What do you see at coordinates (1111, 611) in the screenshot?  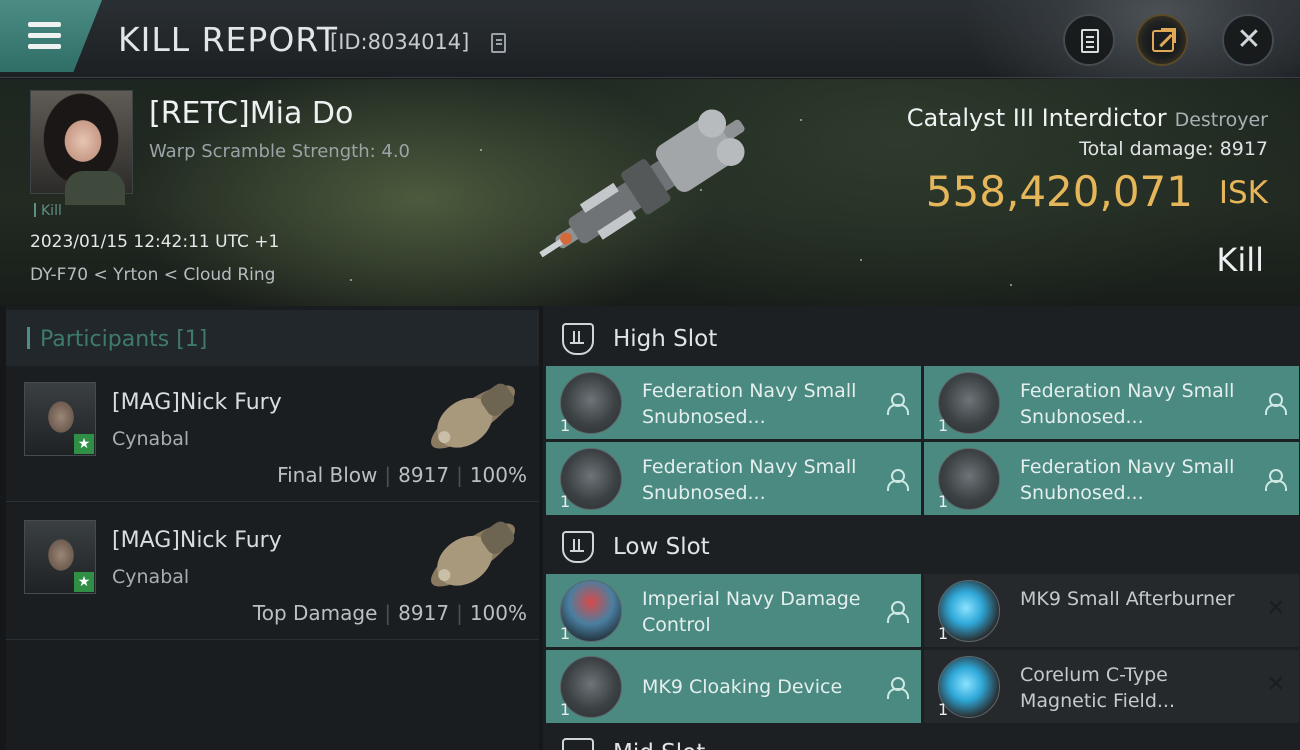 I see `module-item: 1 MK9 Small Afterburner ✕` at bounding box center [1111, 611].